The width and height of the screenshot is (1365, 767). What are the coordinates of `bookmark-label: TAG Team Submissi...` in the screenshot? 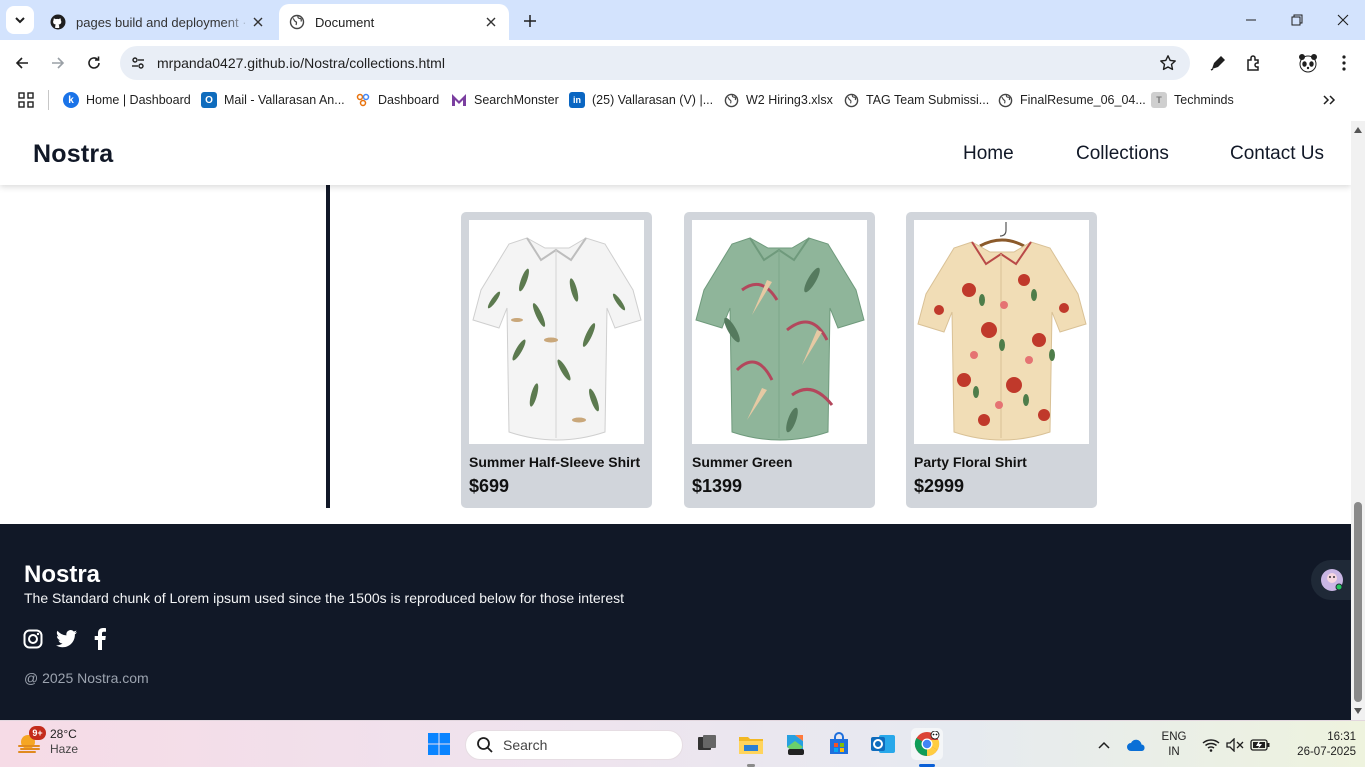 It's located at (928, 100).